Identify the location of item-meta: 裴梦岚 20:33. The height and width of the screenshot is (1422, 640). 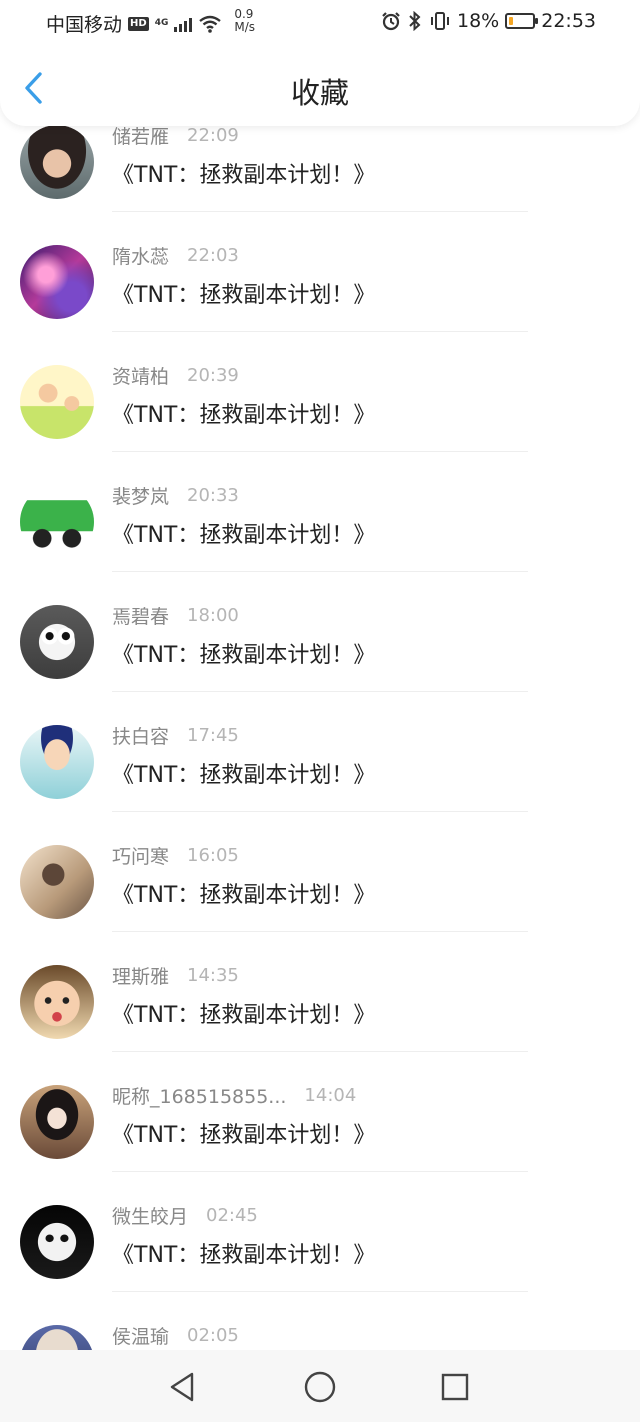
(175, 495).